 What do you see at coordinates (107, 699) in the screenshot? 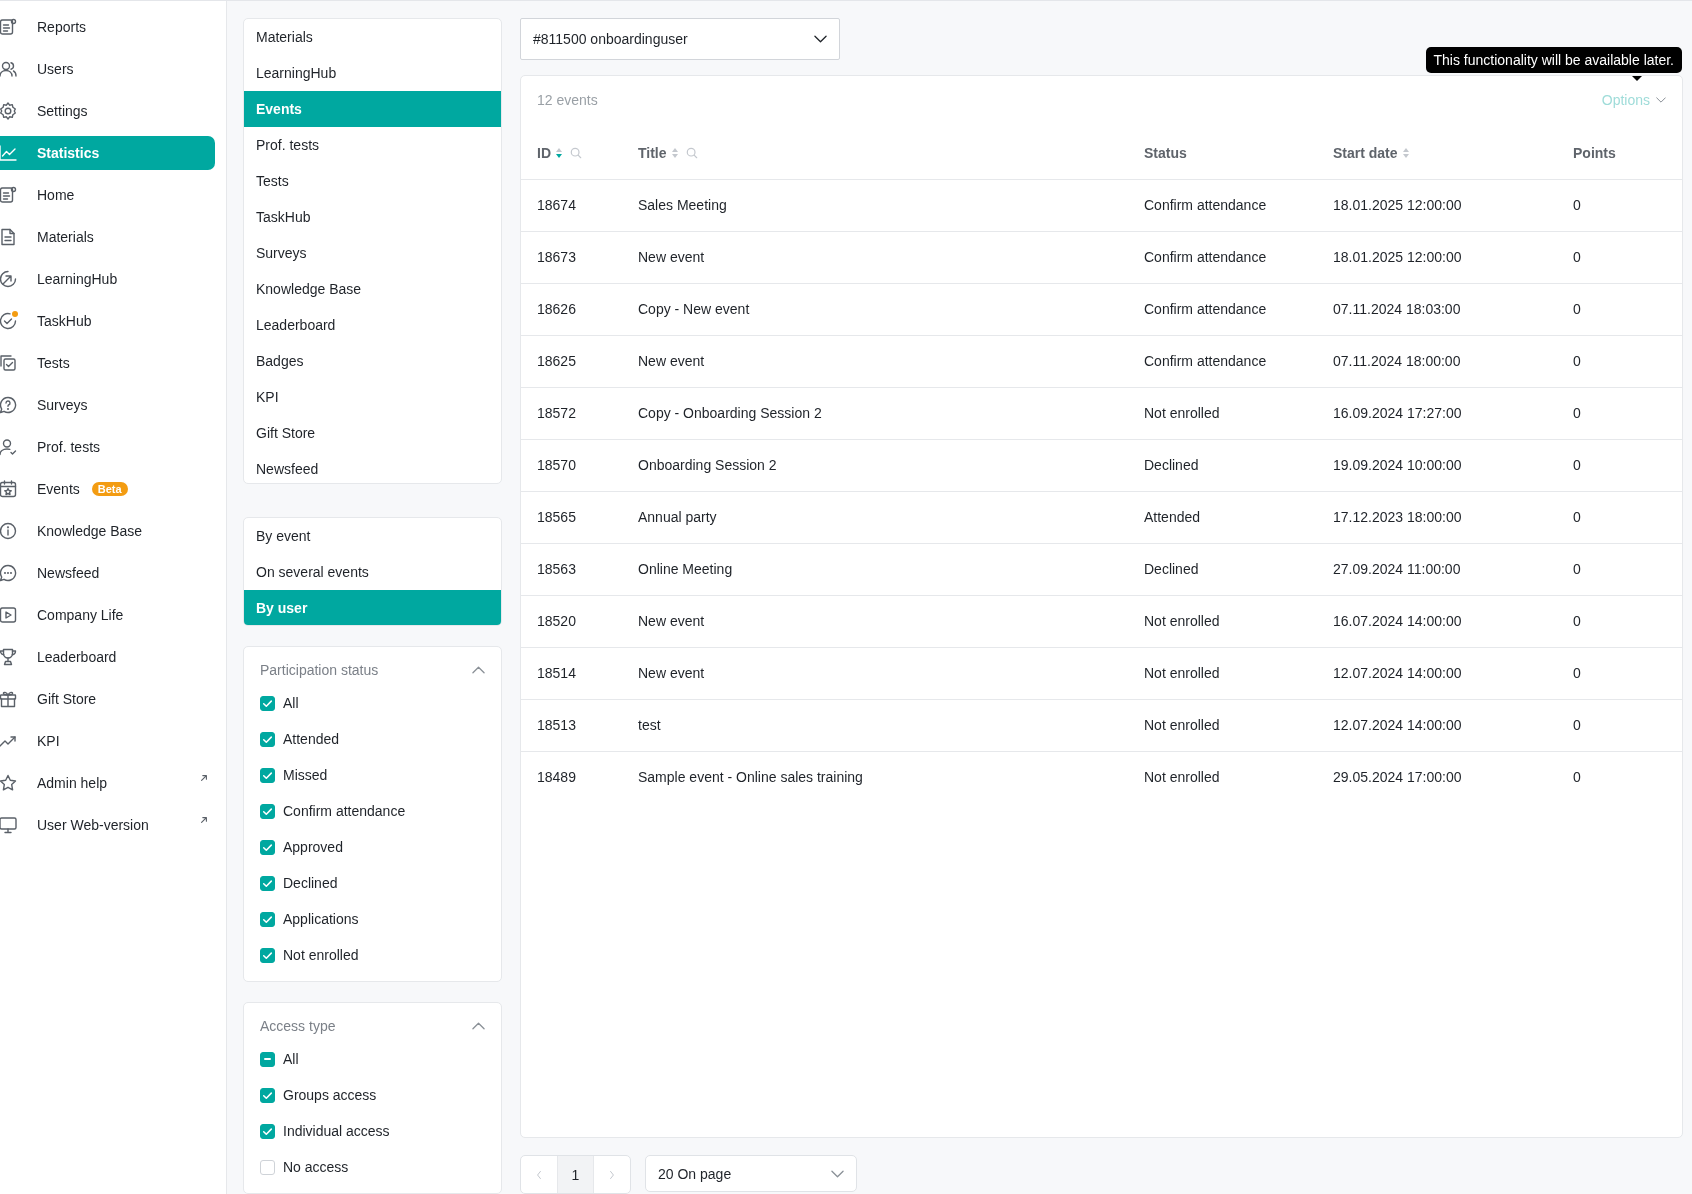
I see `sidebar-item: Gift Store` at bounding box center [107, 699].